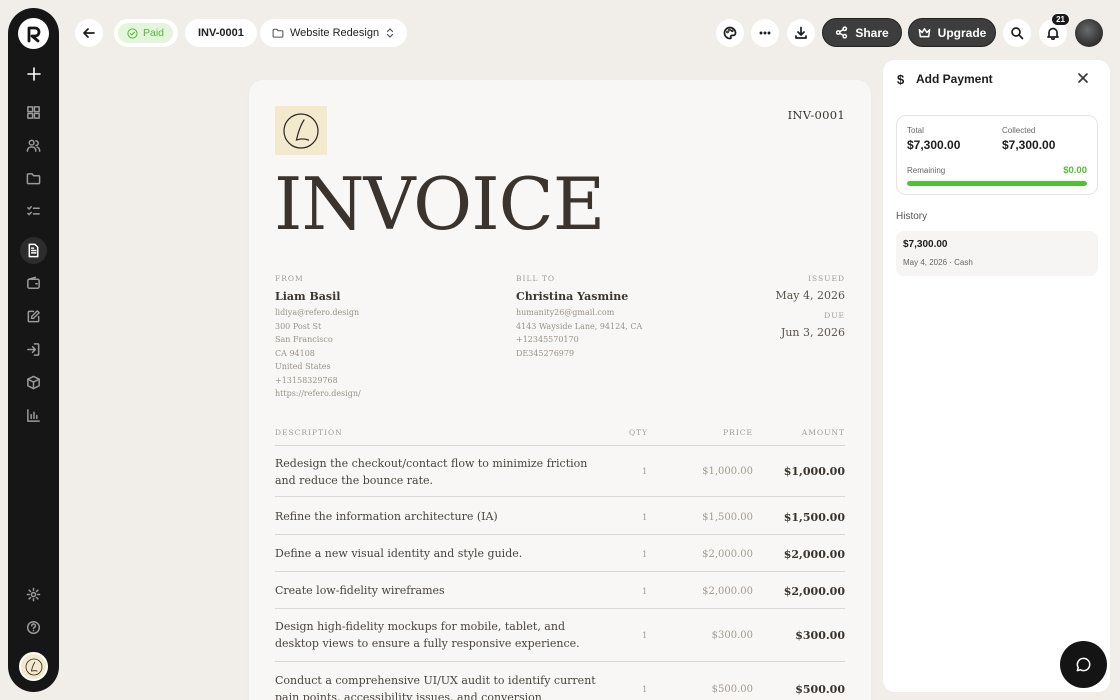 The height and width of the screenshot is (700, 1120). I want to click on nav-products, so click(33, 382).